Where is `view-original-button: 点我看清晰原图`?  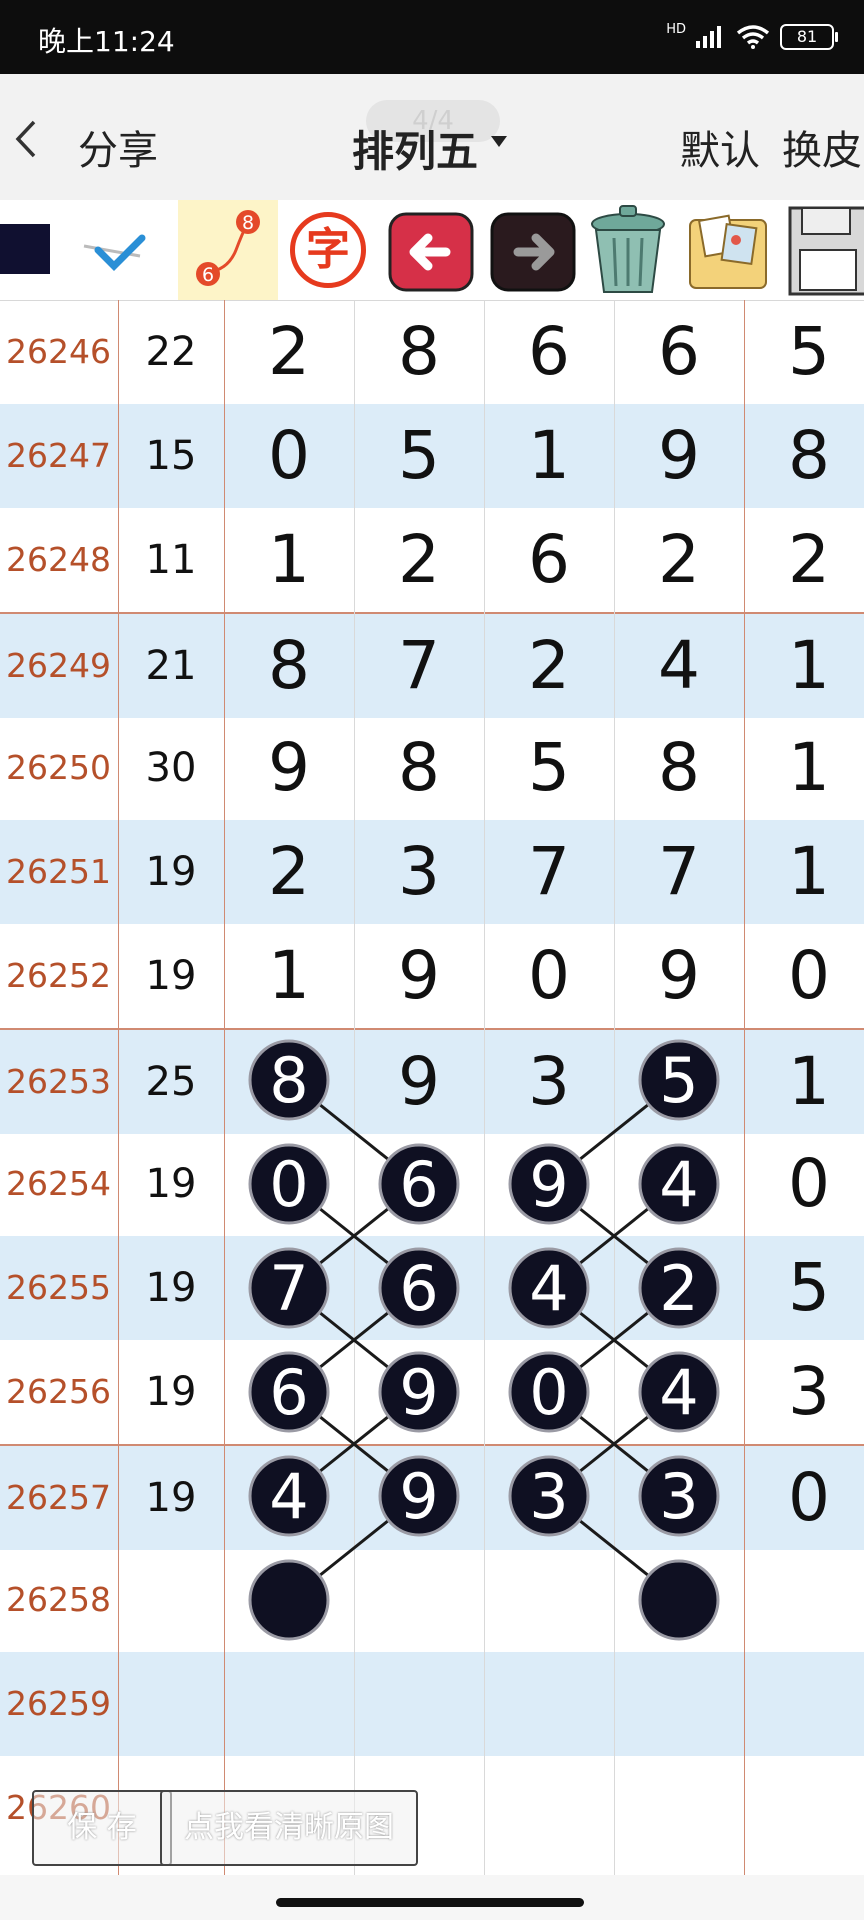 view-original-button: 点我看清晰原图 is located at coordinates (289, 1828).